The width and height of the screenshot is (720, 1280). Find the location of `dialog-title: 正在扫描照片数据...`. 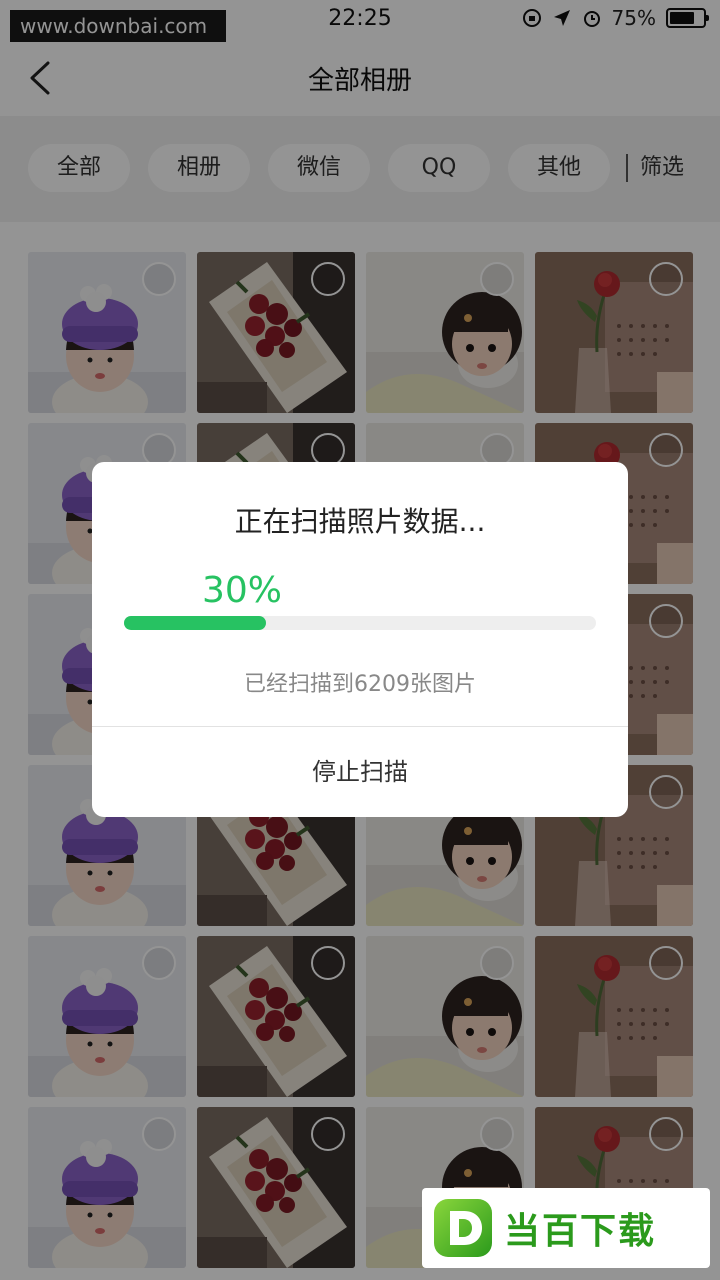

dialog-title: 正在扫描照片数据... is located at coordinates (360, 521).